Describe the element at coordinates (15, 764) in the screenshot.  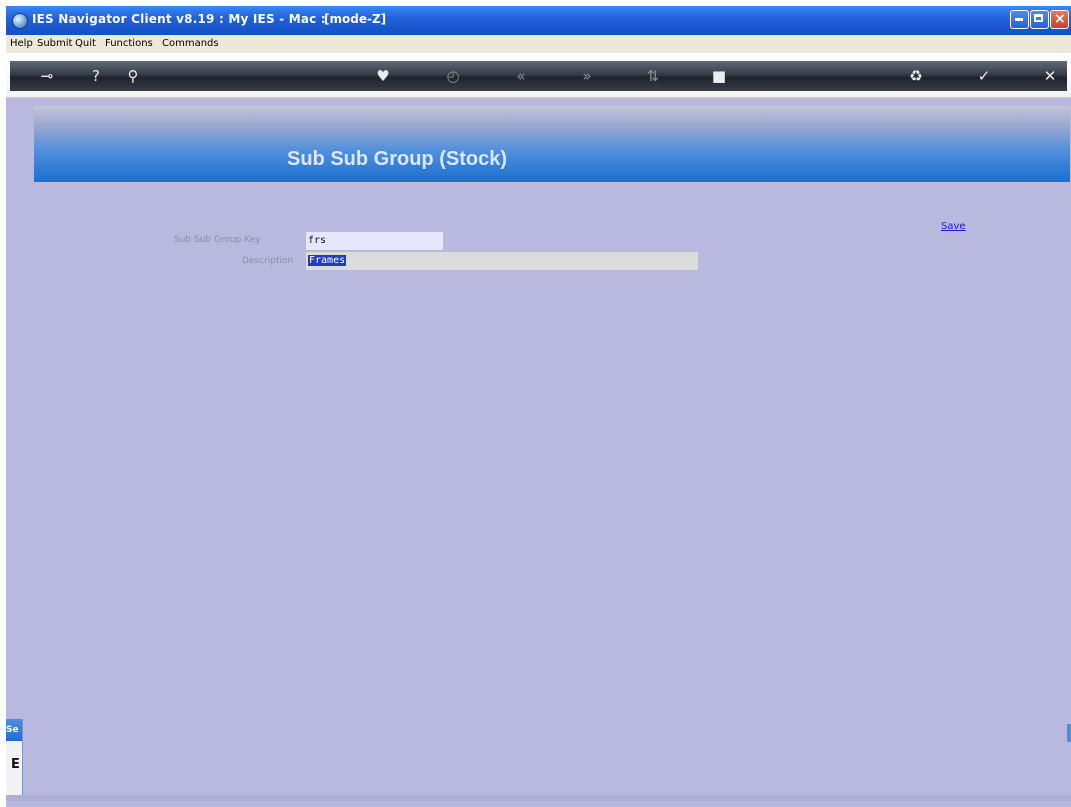
I see `side-panel-body: E` at that location.